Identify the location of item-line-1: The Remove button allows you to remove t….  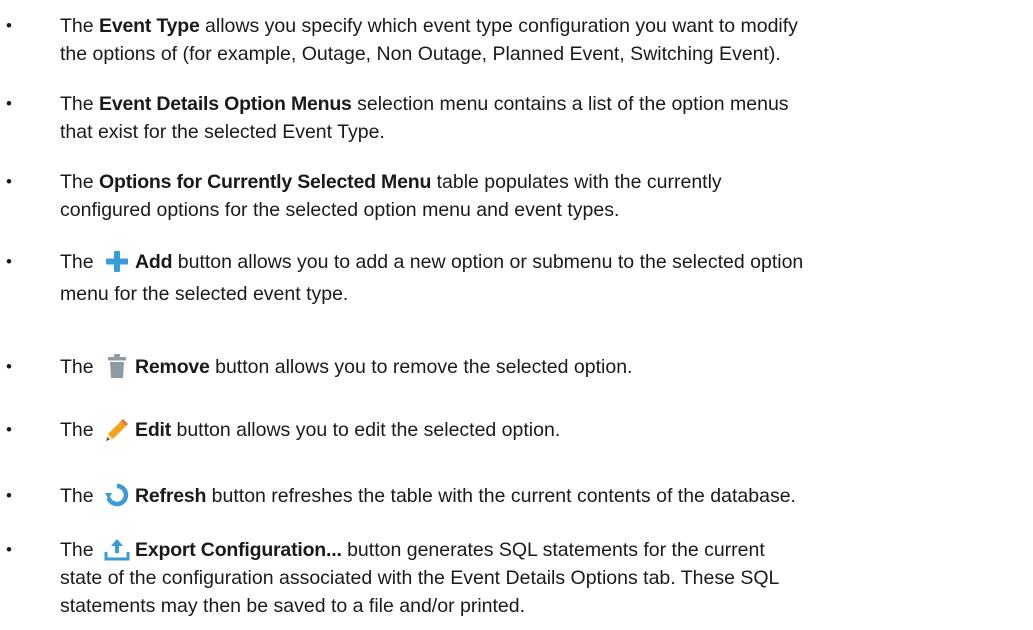
(545, 367).